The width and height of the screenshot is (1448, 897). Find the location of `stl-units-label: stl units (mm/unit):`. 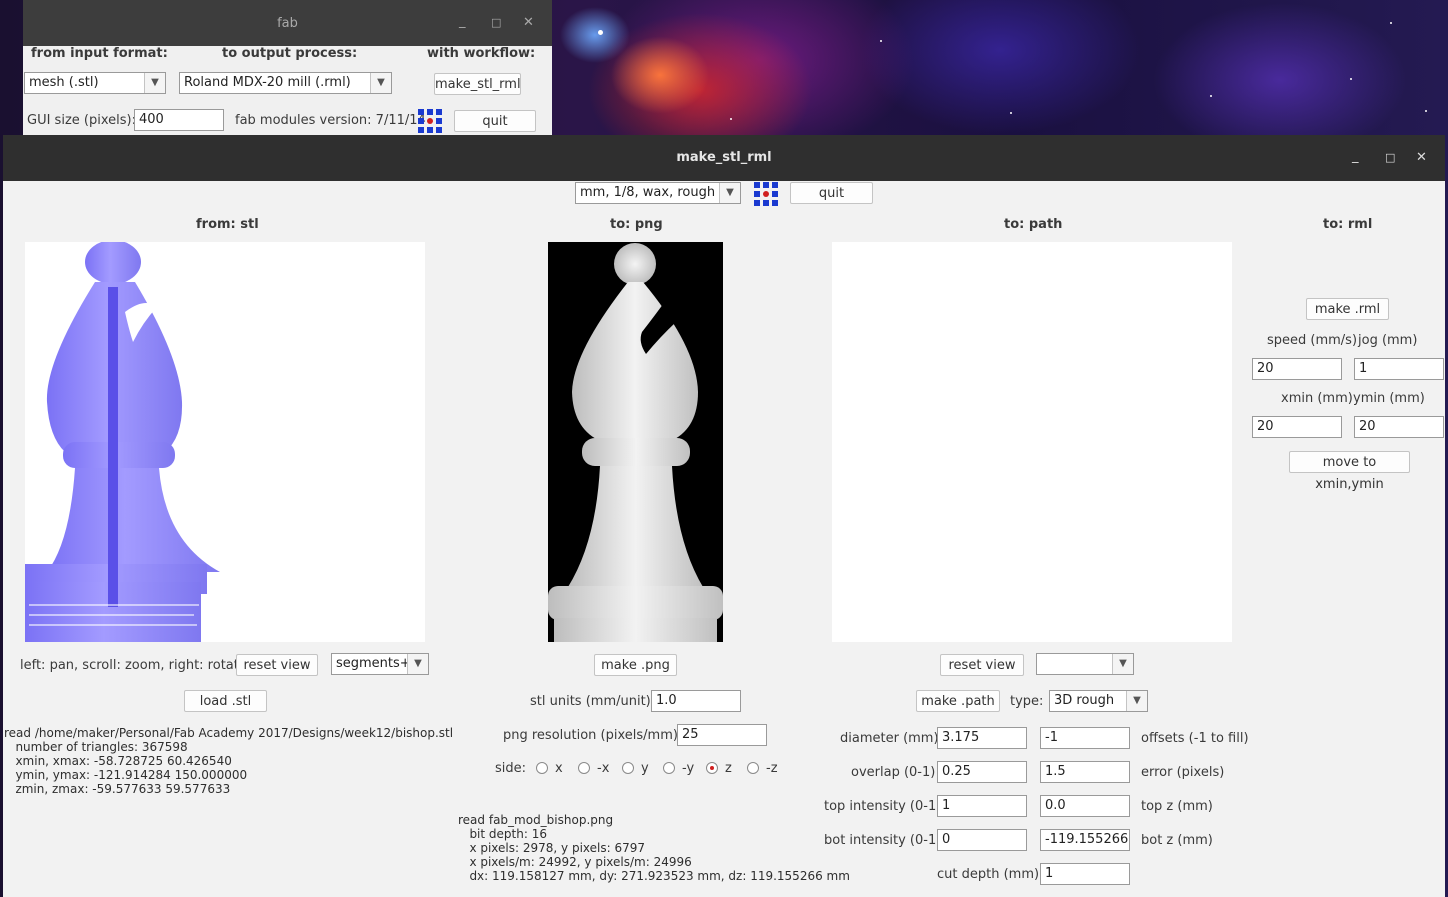

stl-units-label: stl units (mm/unit): is located at coordinates (593, 701).